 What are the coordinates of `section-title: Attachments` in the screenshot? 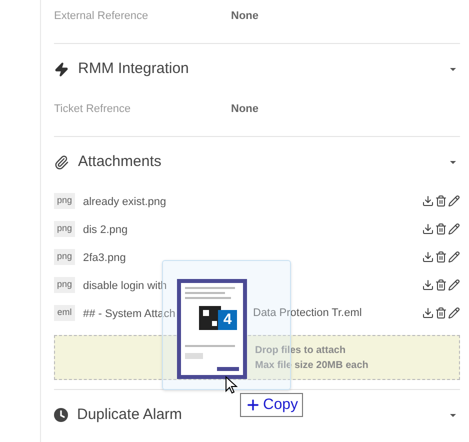 It's located at (120, 162).